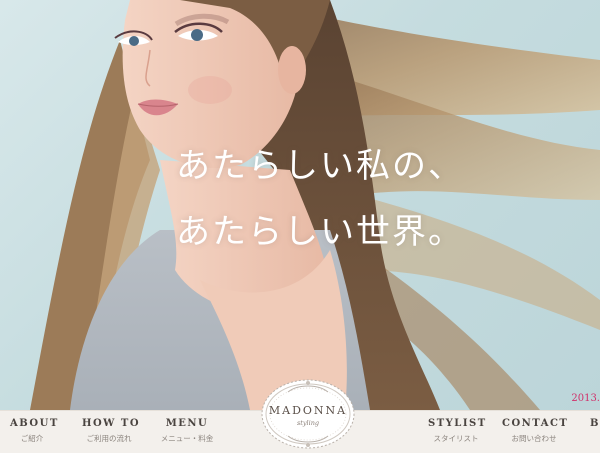 This screenshot has height=453, width=600. I want to click on news-date: 2013., so click(585, 398).